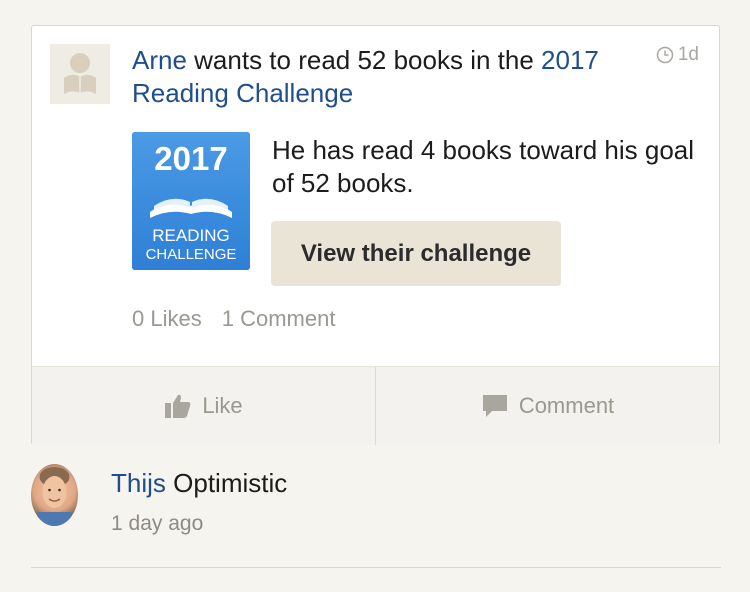 Image resolution: width=750 pixels, height=592 pixels. I want to click on reading-challenge-badge: 2017 READING CHALLENGE, so click(191, 201).